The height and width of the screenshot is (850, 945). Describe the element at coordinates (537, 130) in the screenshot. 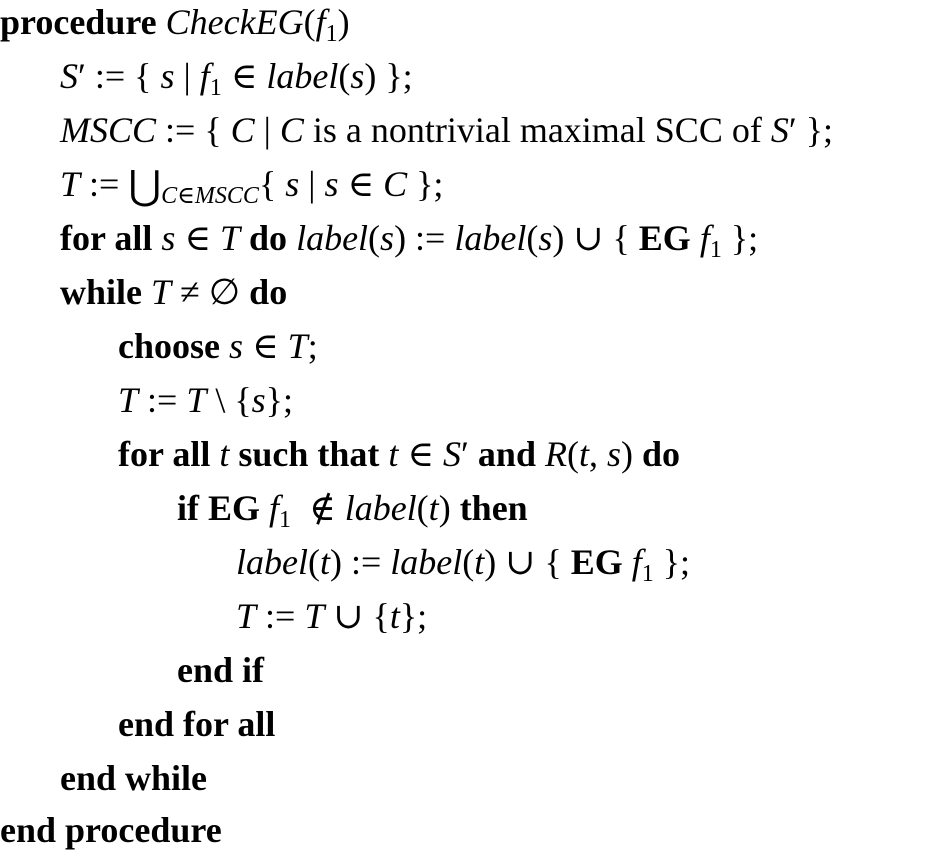

I see `nontrivial-text: is a nontrivial maximal SCC of` at that location.